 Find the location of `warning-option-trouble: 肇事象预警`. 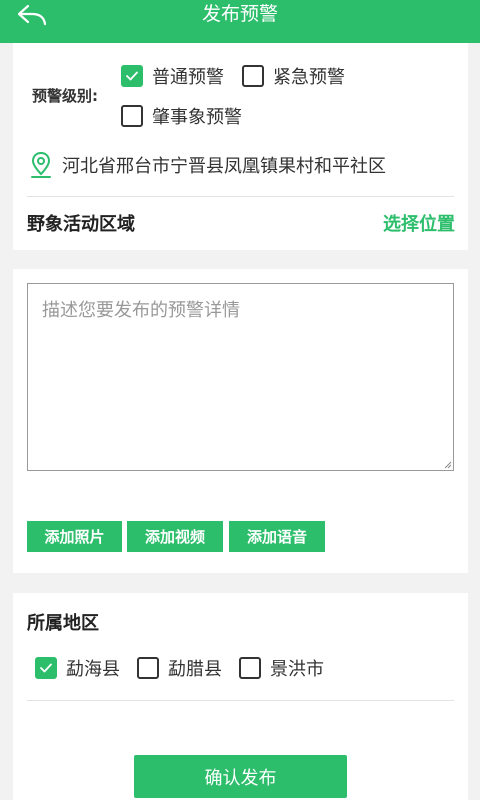

warning-option-trouble: 肇事象预警 is located at coordinates (181, 116).